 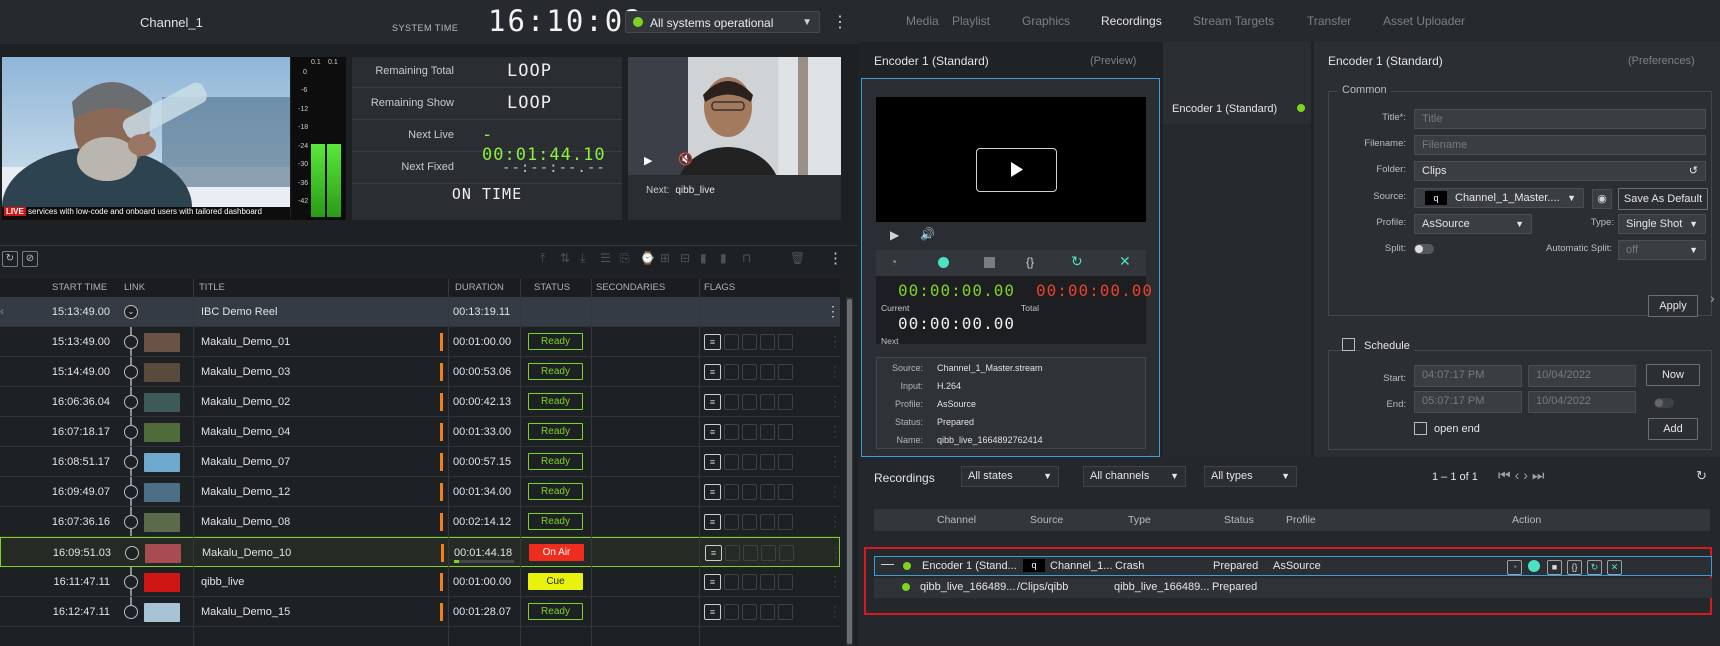 I want to click on profile-select: AsSource ▼, so click(x=1473, y=224).